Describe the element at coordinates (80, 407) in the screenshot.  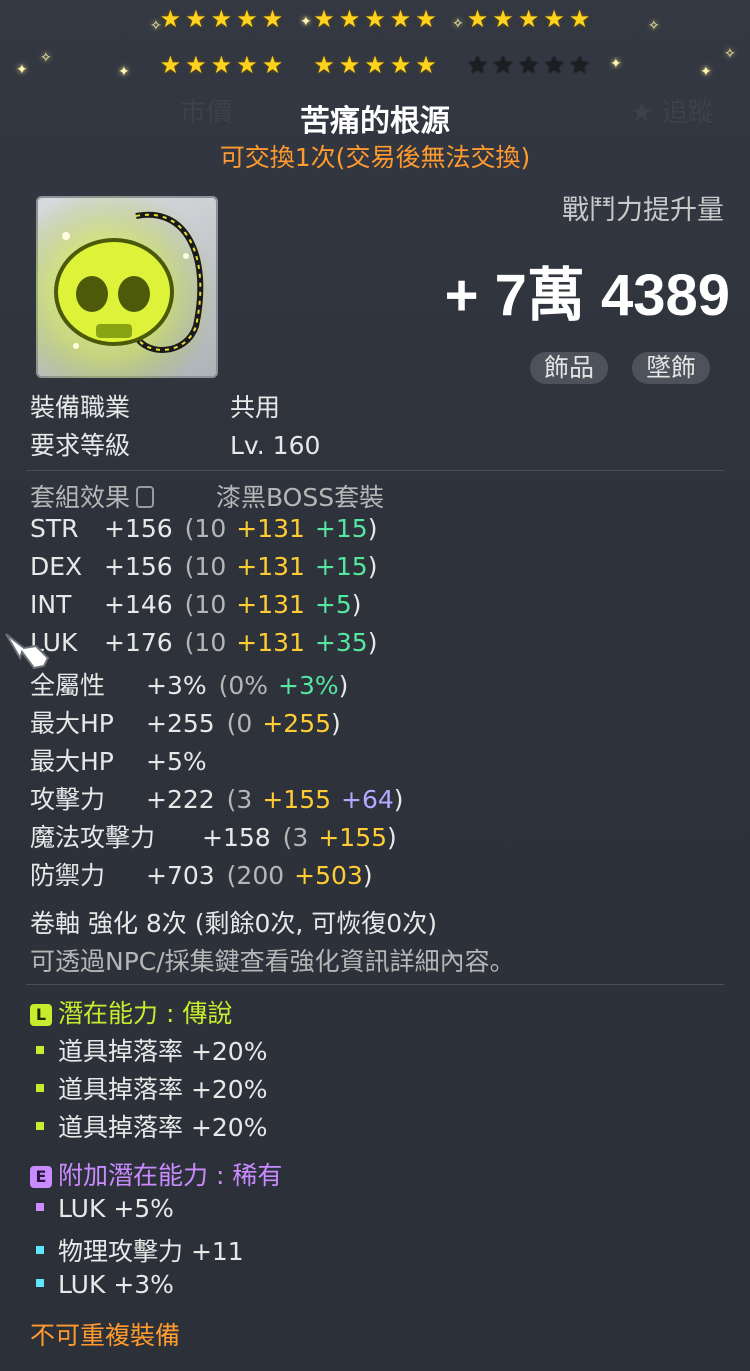
I see `requirement-label: 裝備職業` at that location.